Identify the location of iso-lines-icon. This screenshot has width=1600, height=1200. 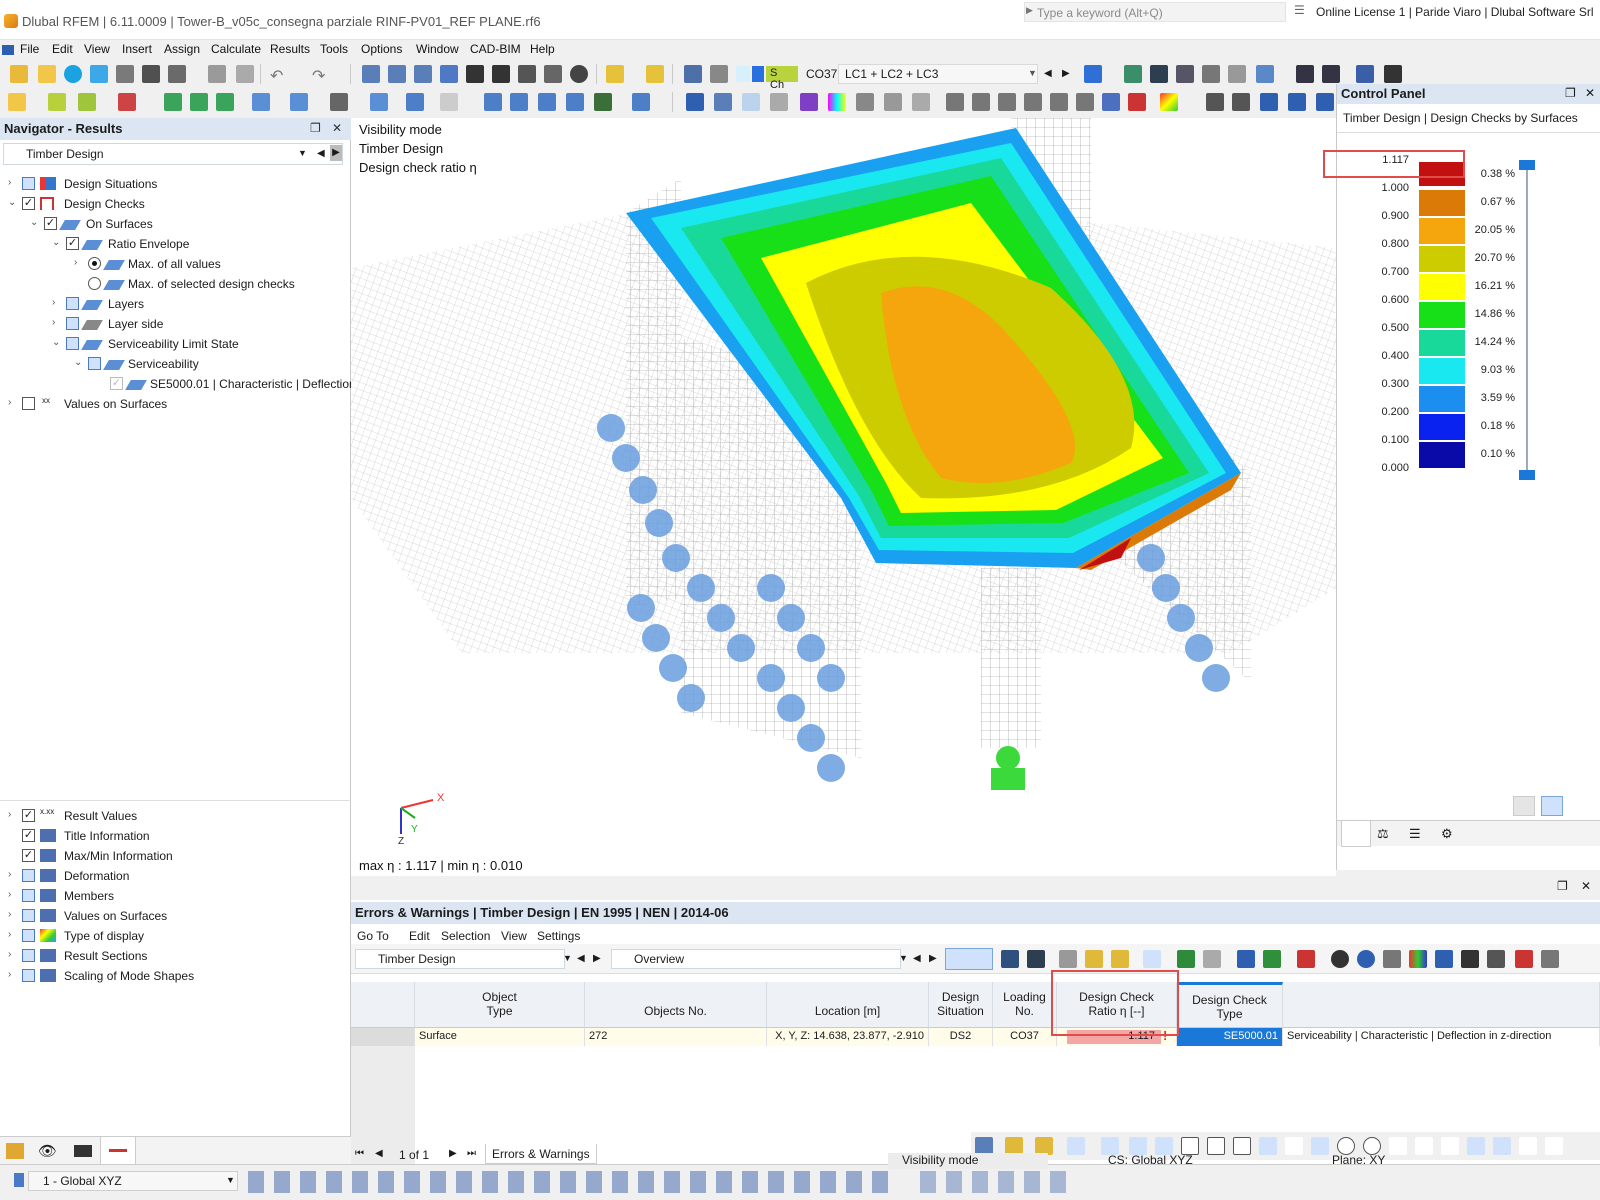
(955, 102).